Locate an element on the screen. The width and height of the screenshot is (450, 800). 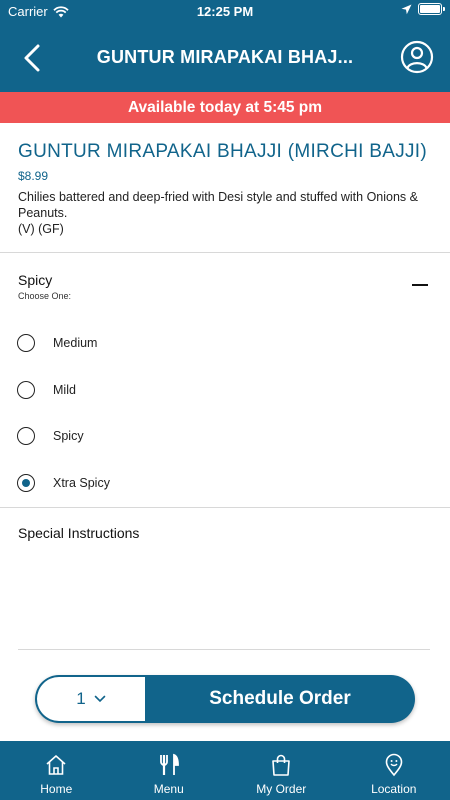
option-label: Mild is located at coordinates (64, 390).